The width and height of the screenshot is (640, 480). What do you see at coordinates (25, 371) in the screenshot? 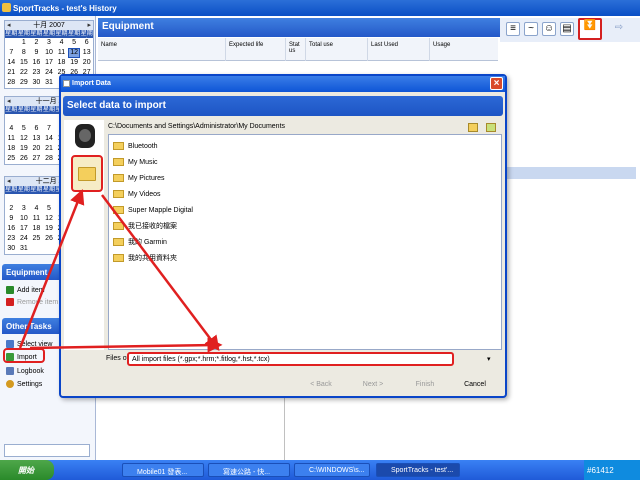
I see `logbook-task: Logbook` at bounding box center [25, 371].